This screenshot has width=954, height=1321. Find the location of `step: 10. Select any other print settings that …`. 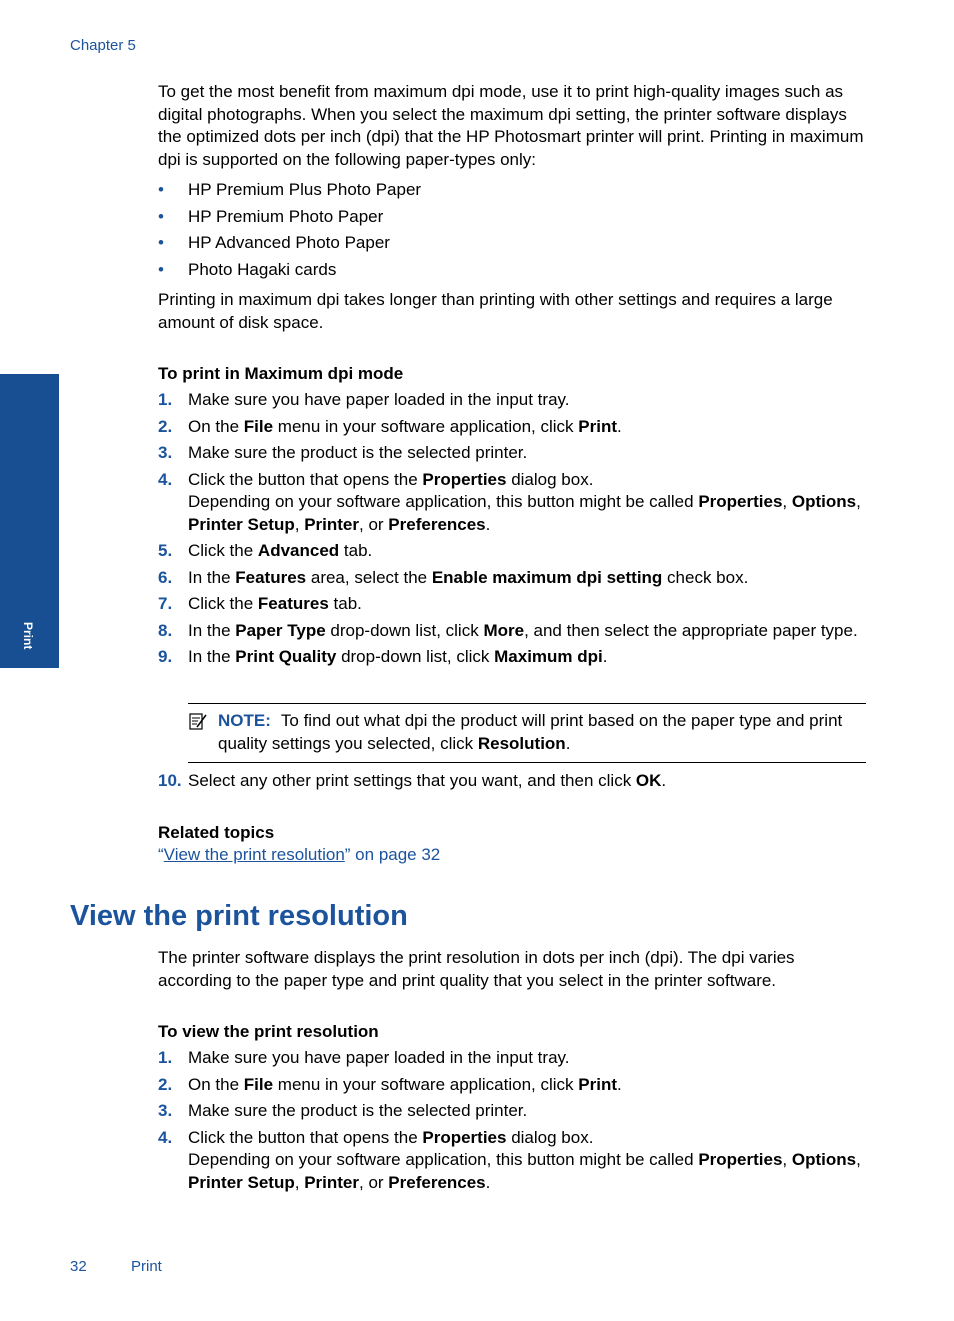

step: 10. Select any other print settings that … is located at coordinates (513, 781).